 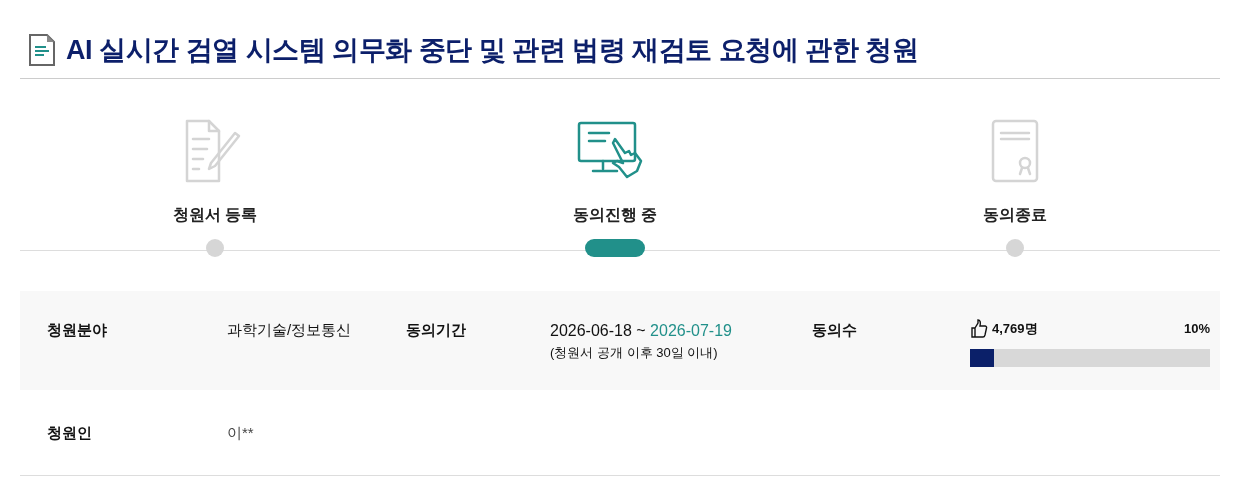 What do you see at coordinates (615, 215) in the screenshot?
I see `step-label: 동의진행 중` at bounding box center [615, 215].